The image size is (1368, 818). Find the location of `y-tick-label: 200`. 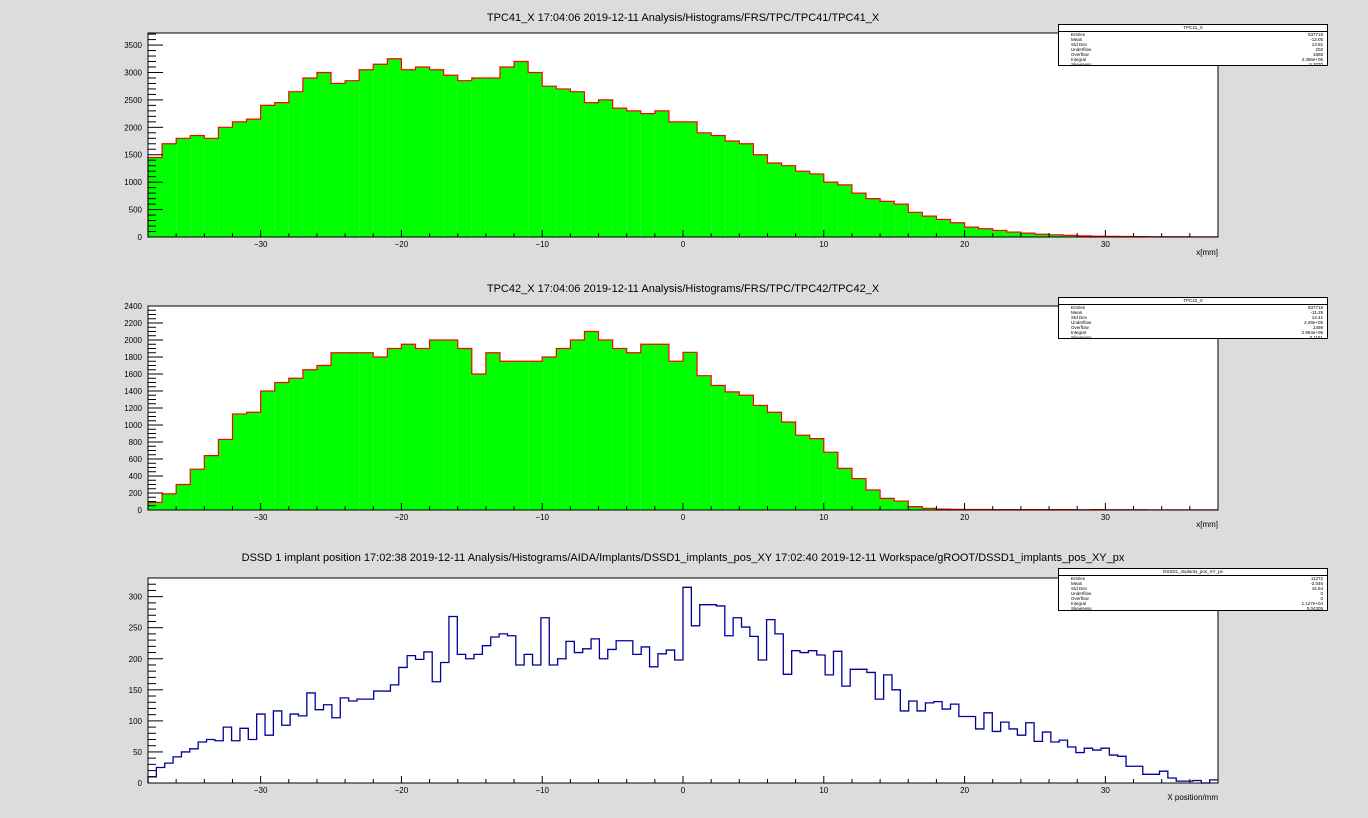

y-tick-label: 200 is located at coordinates (136, 659).